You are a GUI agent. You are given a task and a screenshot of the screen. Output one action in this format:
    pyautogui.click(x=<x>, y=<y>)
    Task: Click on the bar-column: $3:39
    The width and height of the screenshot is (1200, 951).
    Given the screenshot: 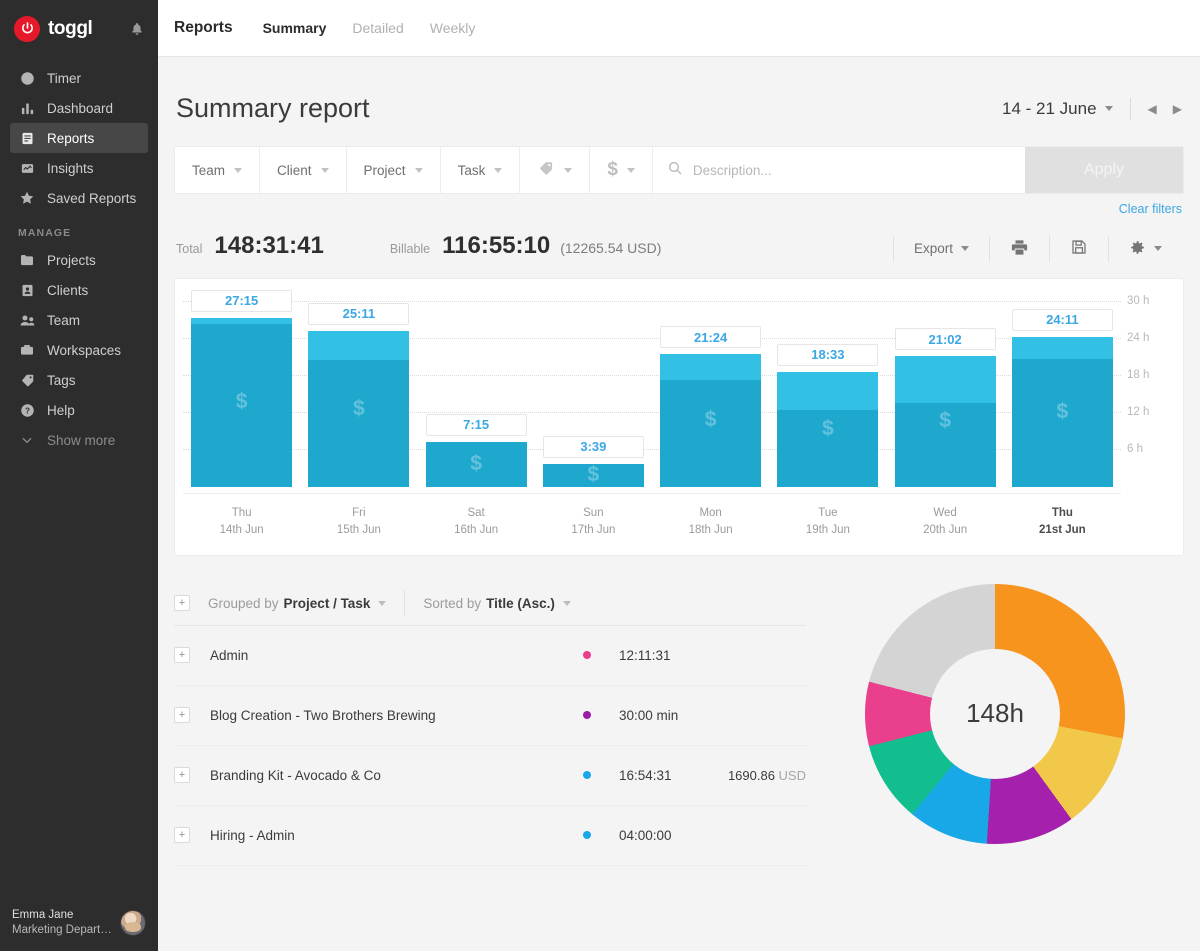 What is the action you would take?
    pyautogui.click(x=593, y=388)
    